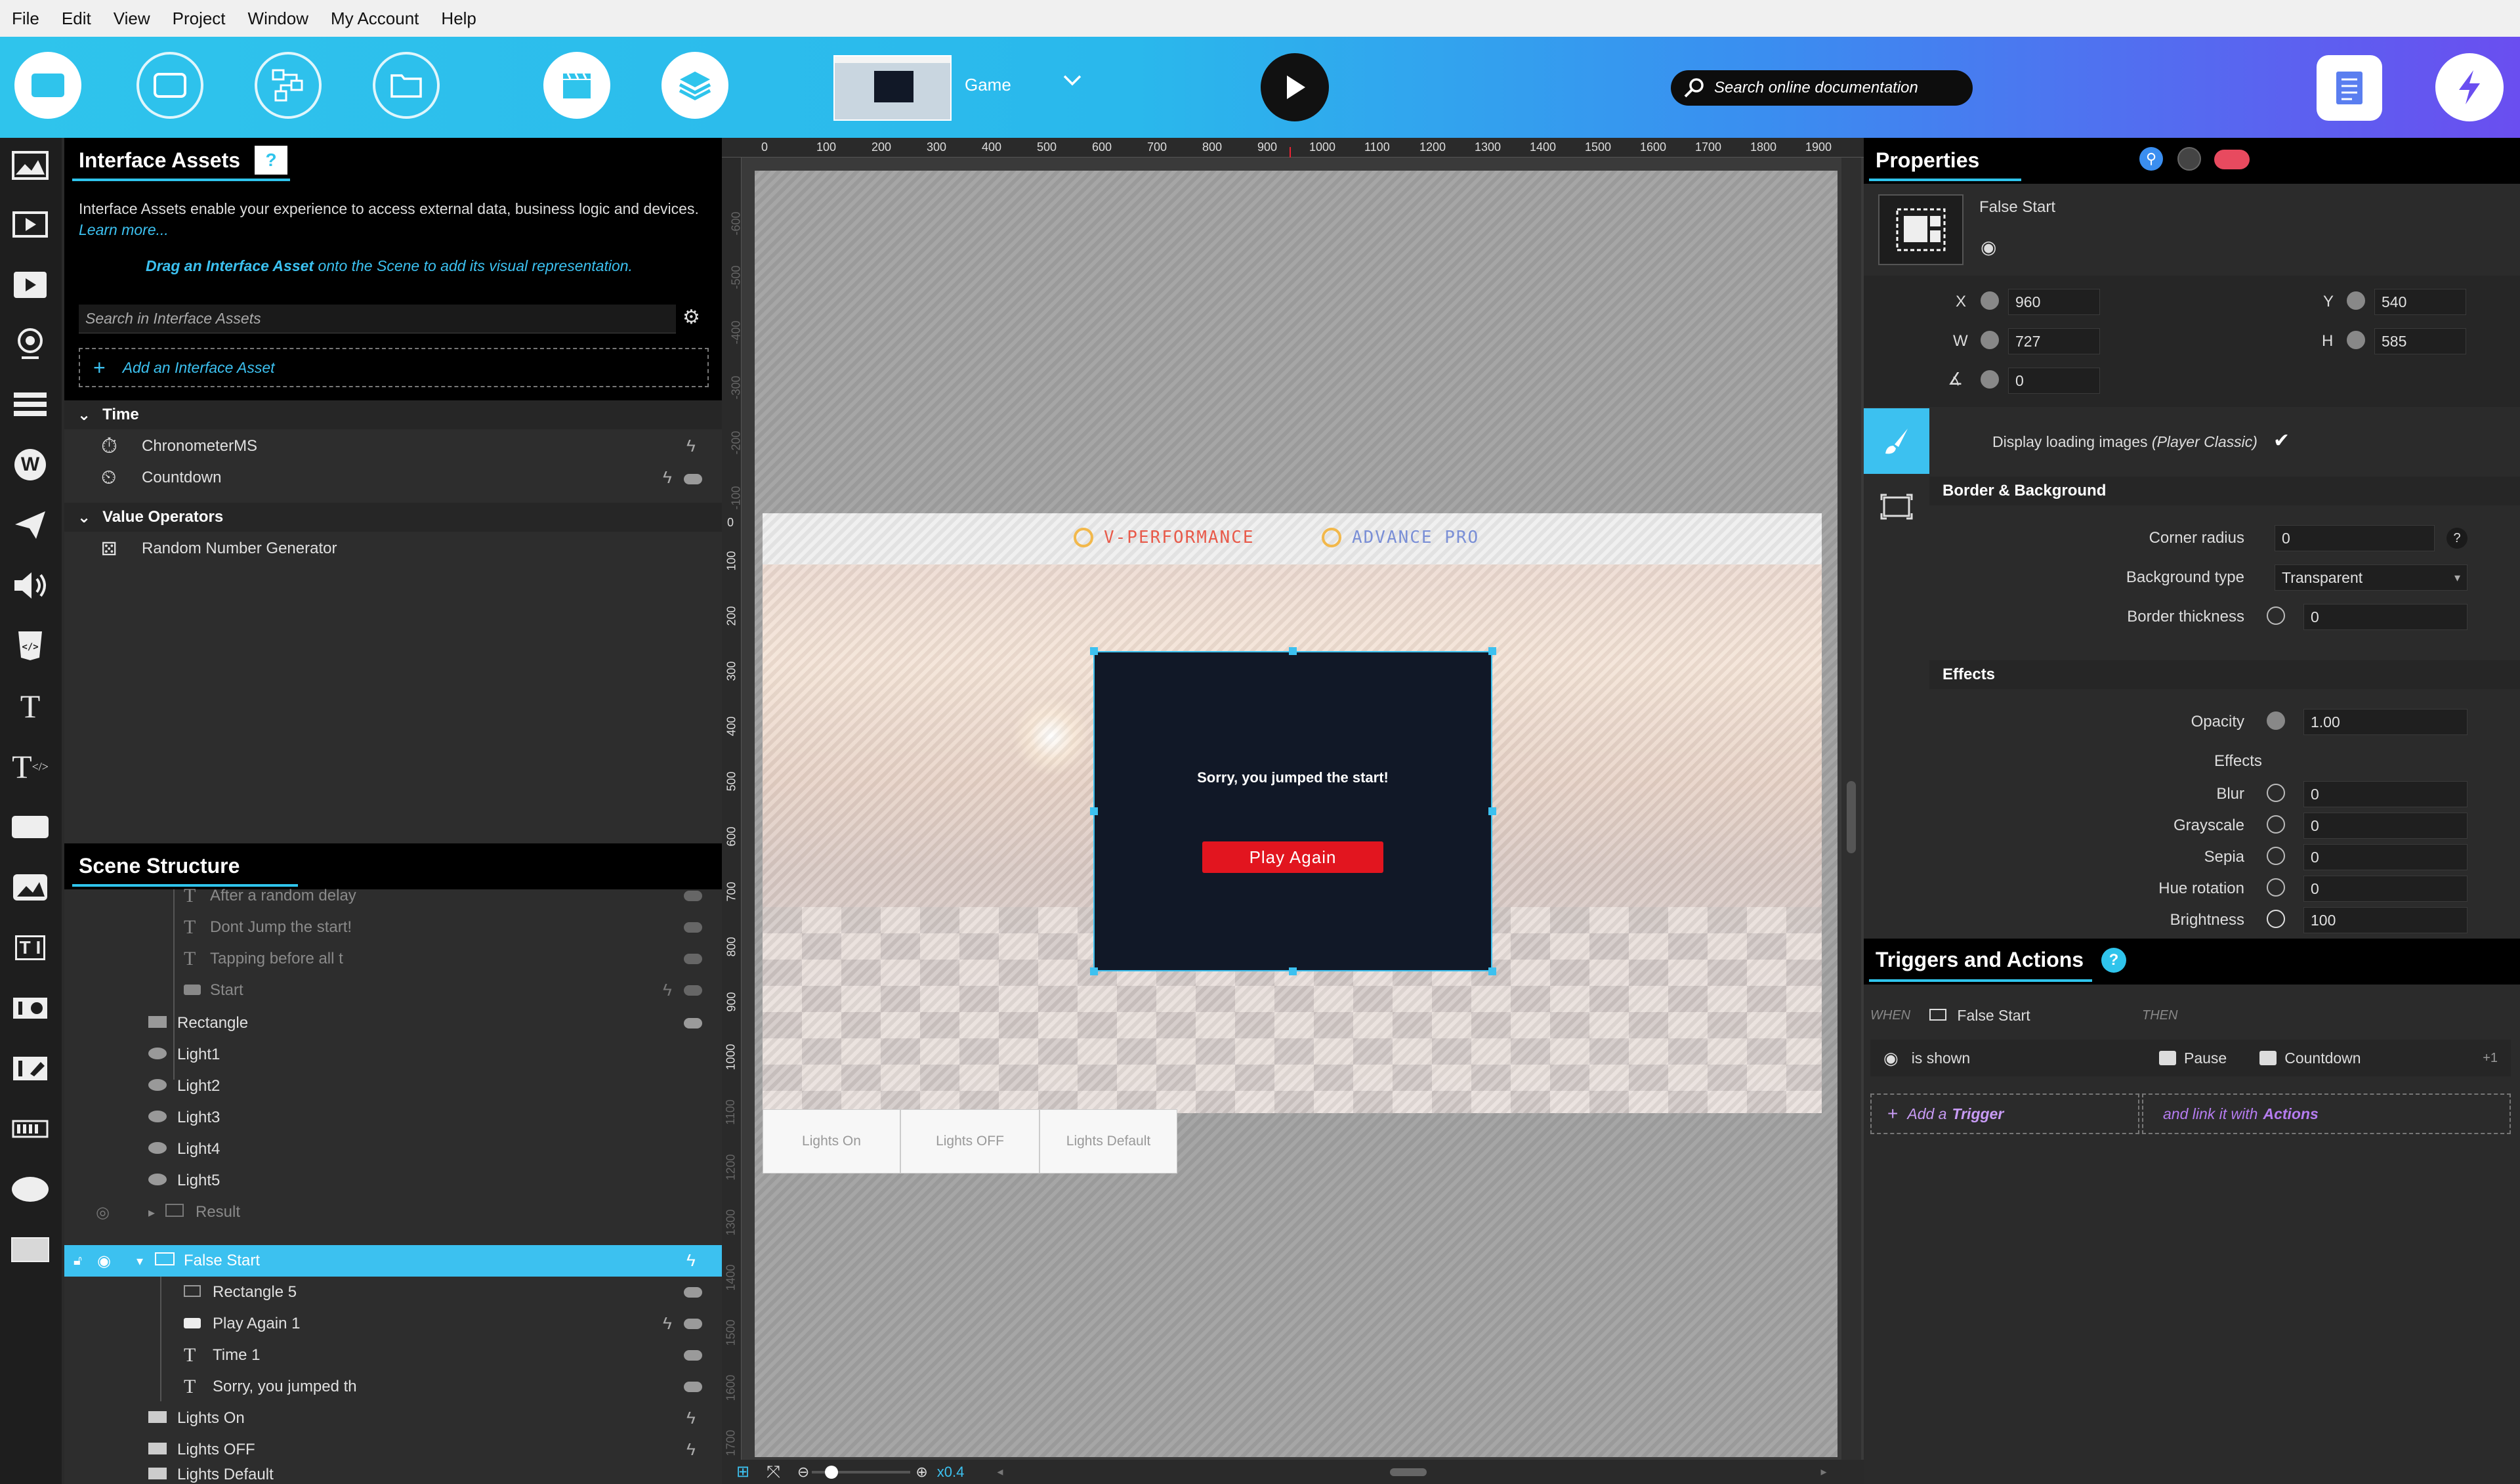 The height and width of the screenshot is (1484, 2520). Describe the element at coordinates (2113, 960) in the screenshot. I see `triggers-help-icon: ?` at that location.